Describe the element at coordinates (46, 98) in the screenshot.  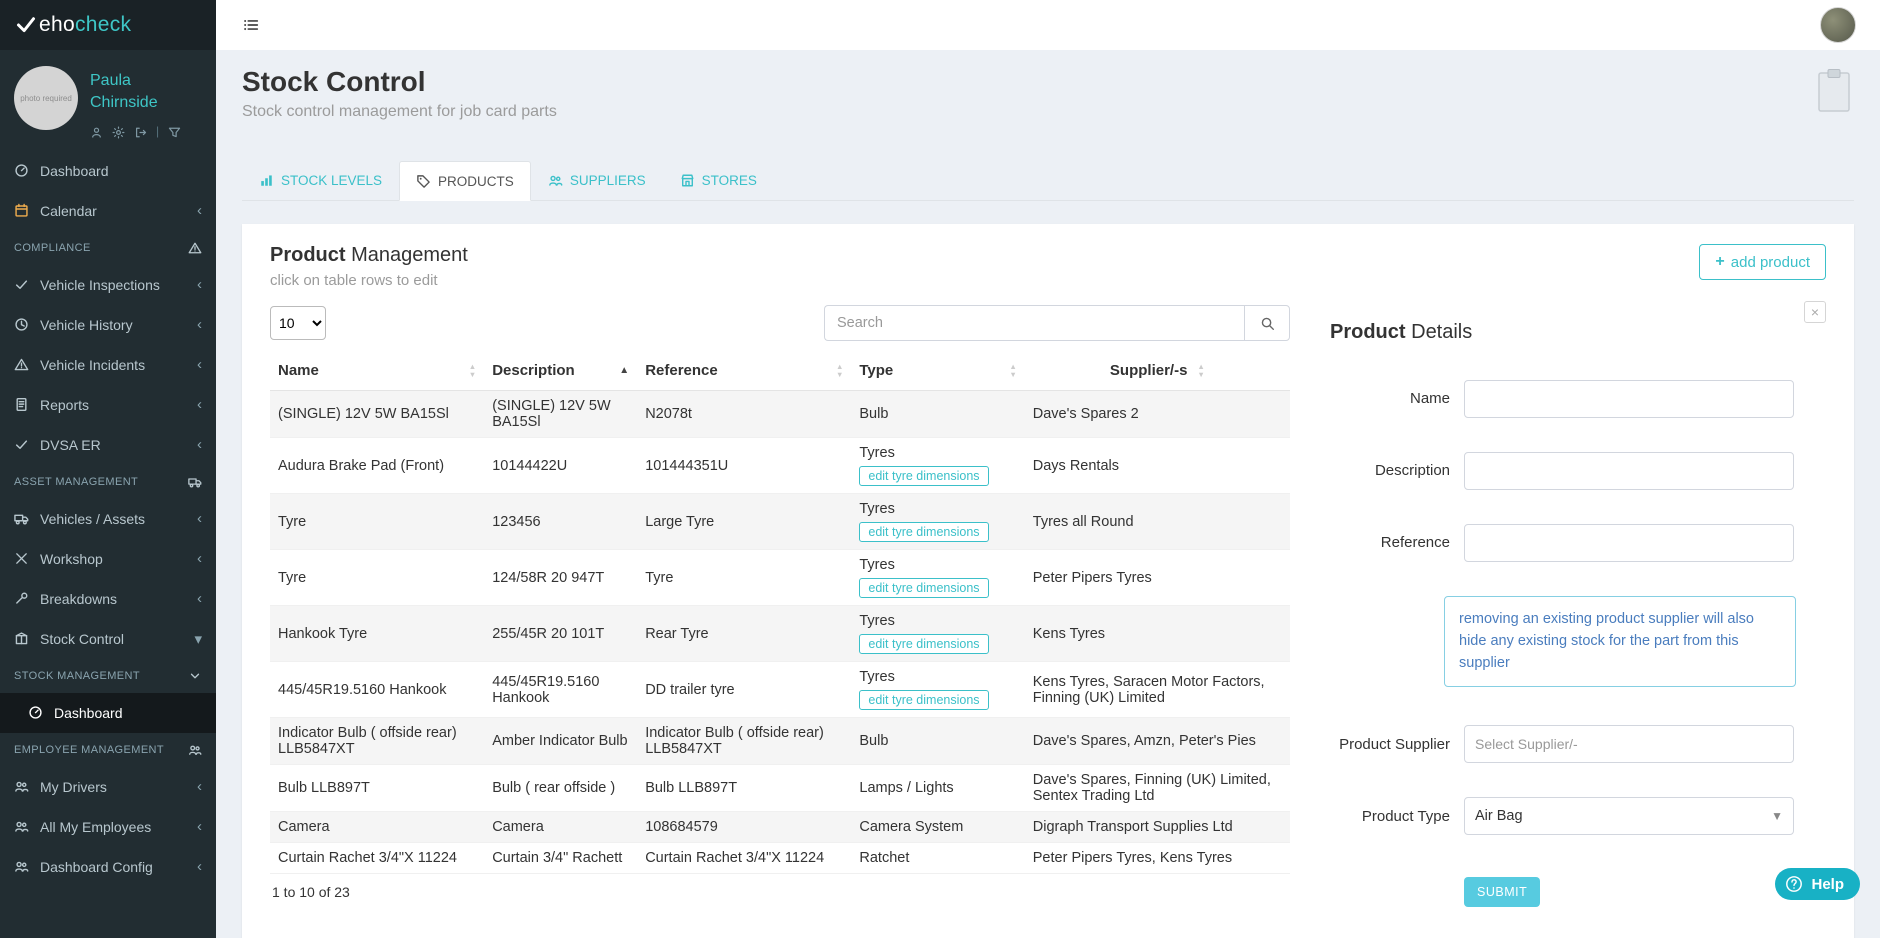
I see `profile-avatar: photo required` at that location.